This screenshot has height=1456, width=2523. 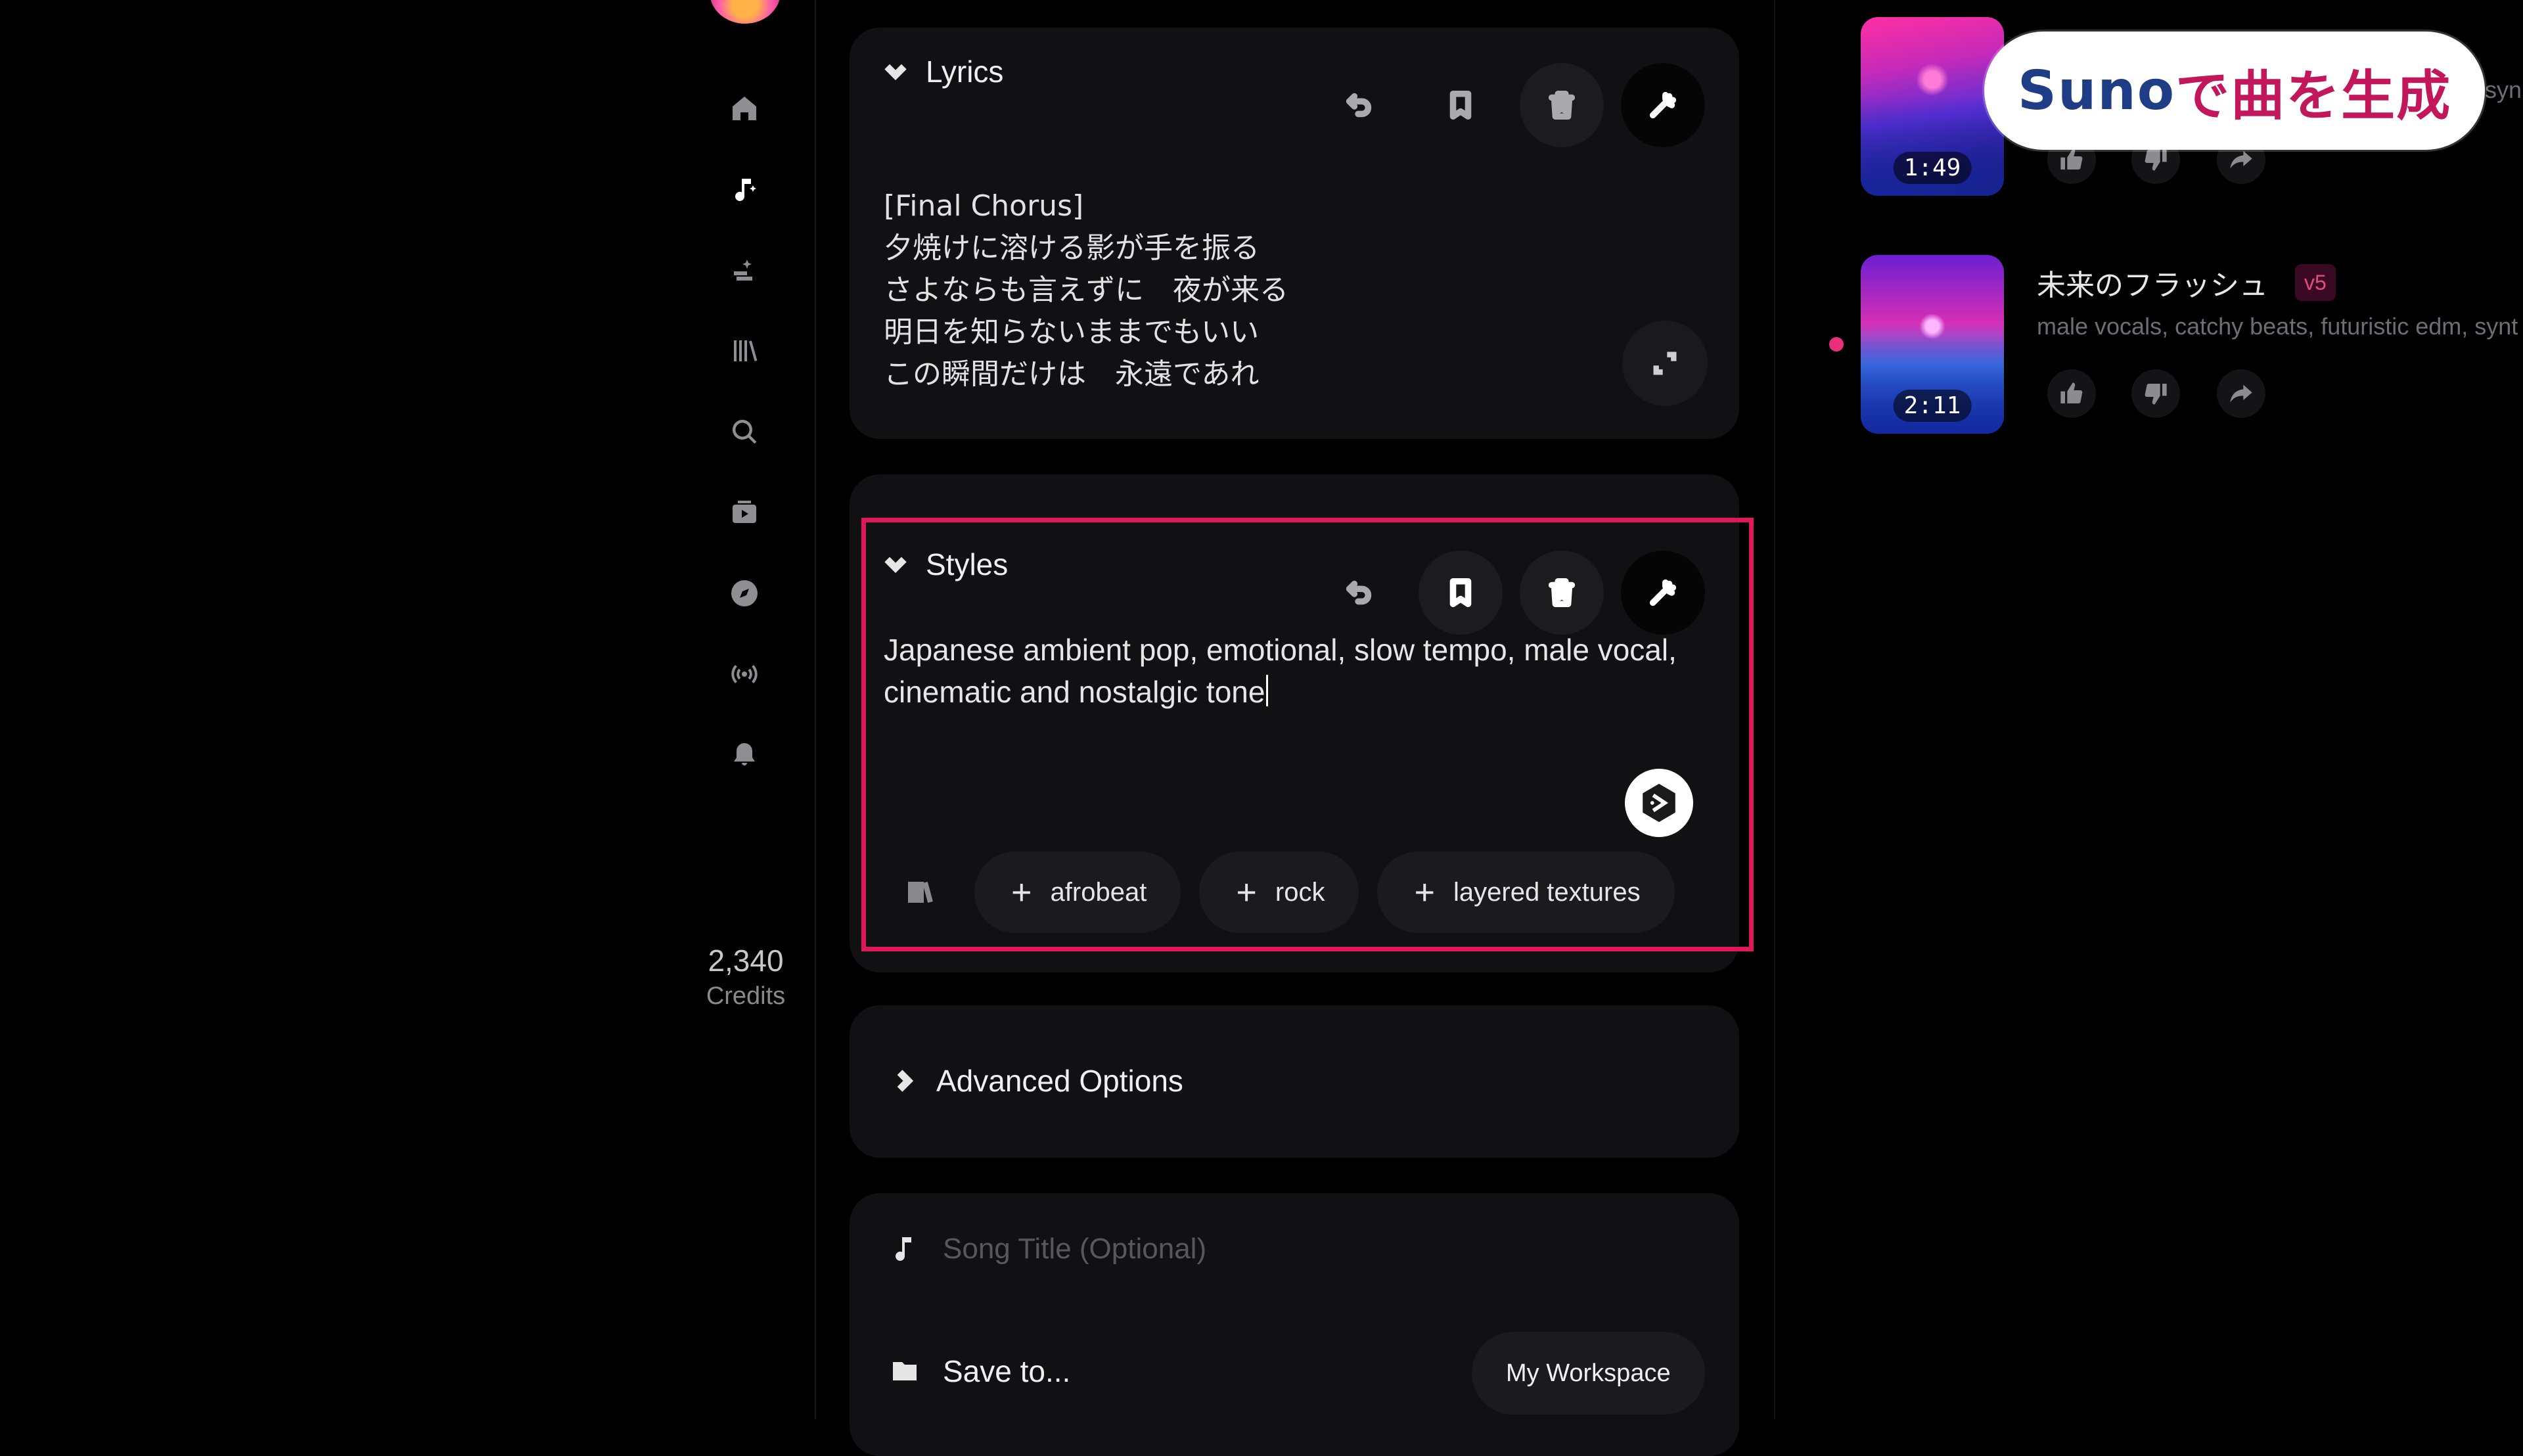 I want to click on song-title-field: Song Title (Optional), so click(x=1047, y=1249).